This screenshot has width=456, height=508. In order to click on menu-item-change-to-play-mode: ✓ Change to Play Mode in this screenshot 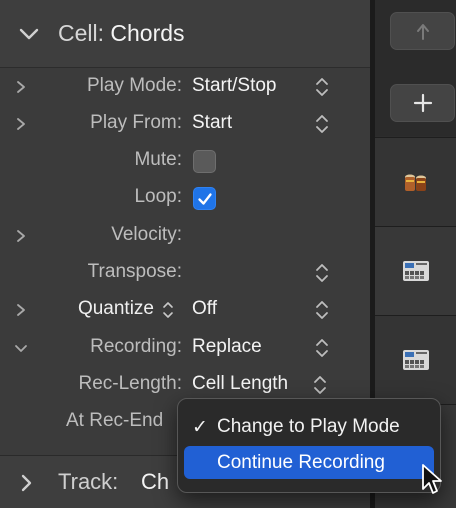, I will do `click(309, 426)`.